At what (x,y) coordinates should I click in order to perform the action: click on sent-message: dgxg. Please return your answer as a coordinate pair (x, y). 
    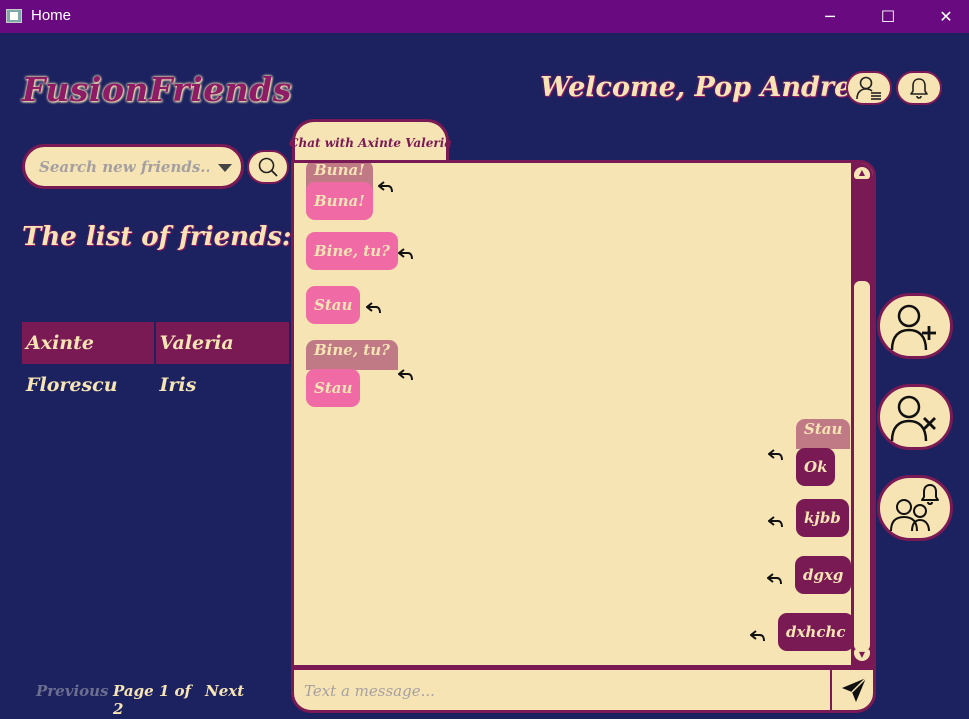
    Looking at the image, I should click on (823, 575).